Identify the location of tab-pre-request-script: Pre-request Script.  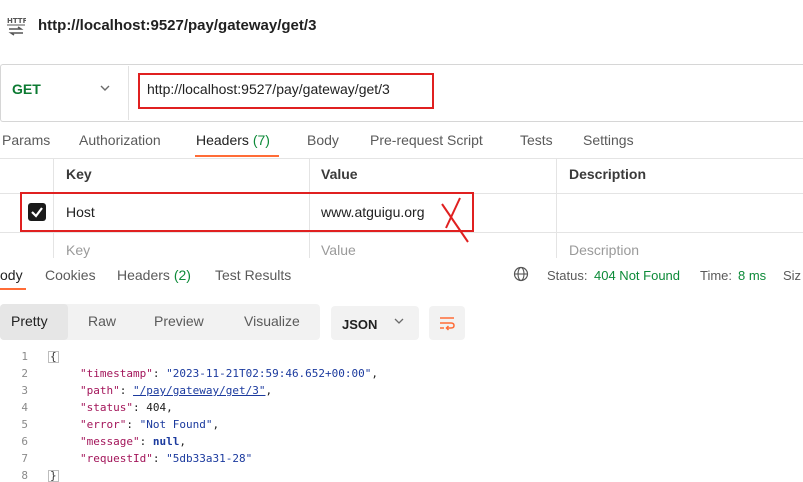
(426, 140).